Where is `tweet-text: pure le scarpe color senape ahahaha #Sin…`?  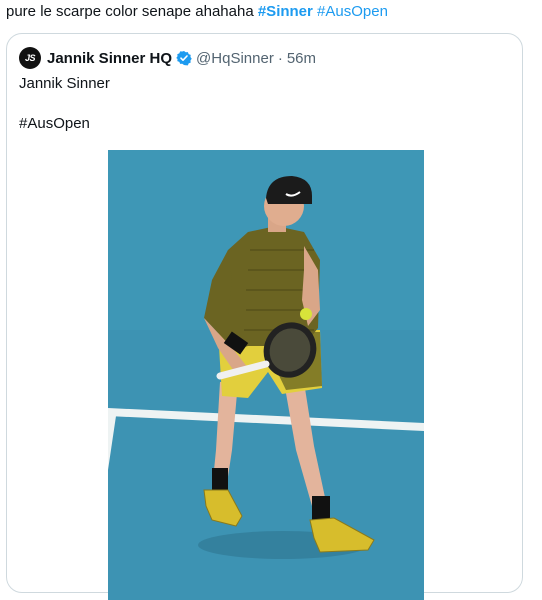 tweet-text: pure le scarpe color senape ahahaha #Sin… is located at coordinates (197, 12).